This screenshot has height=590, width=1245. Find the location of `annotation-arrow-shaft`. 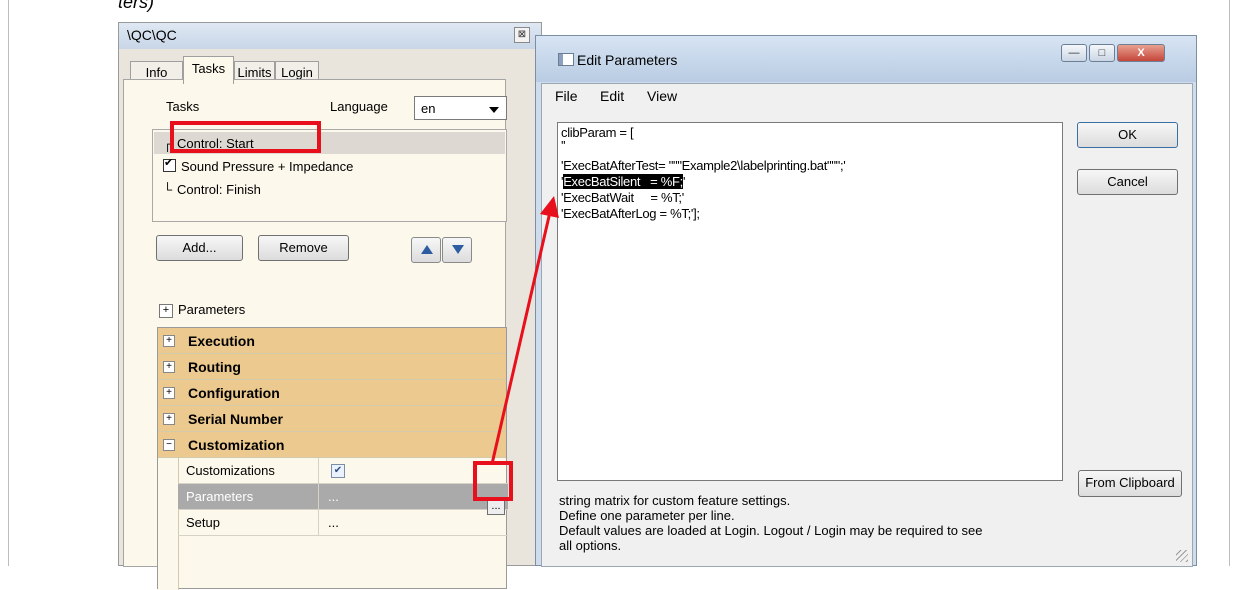

annotation-arrow-shaft is located at coordinates (521, 338).